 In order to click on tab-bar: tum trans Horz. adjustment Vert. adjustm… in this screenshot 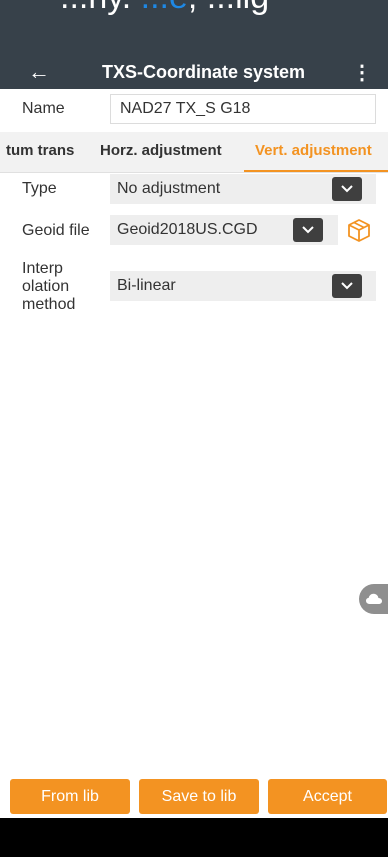, I will do `click(194, 152)`.